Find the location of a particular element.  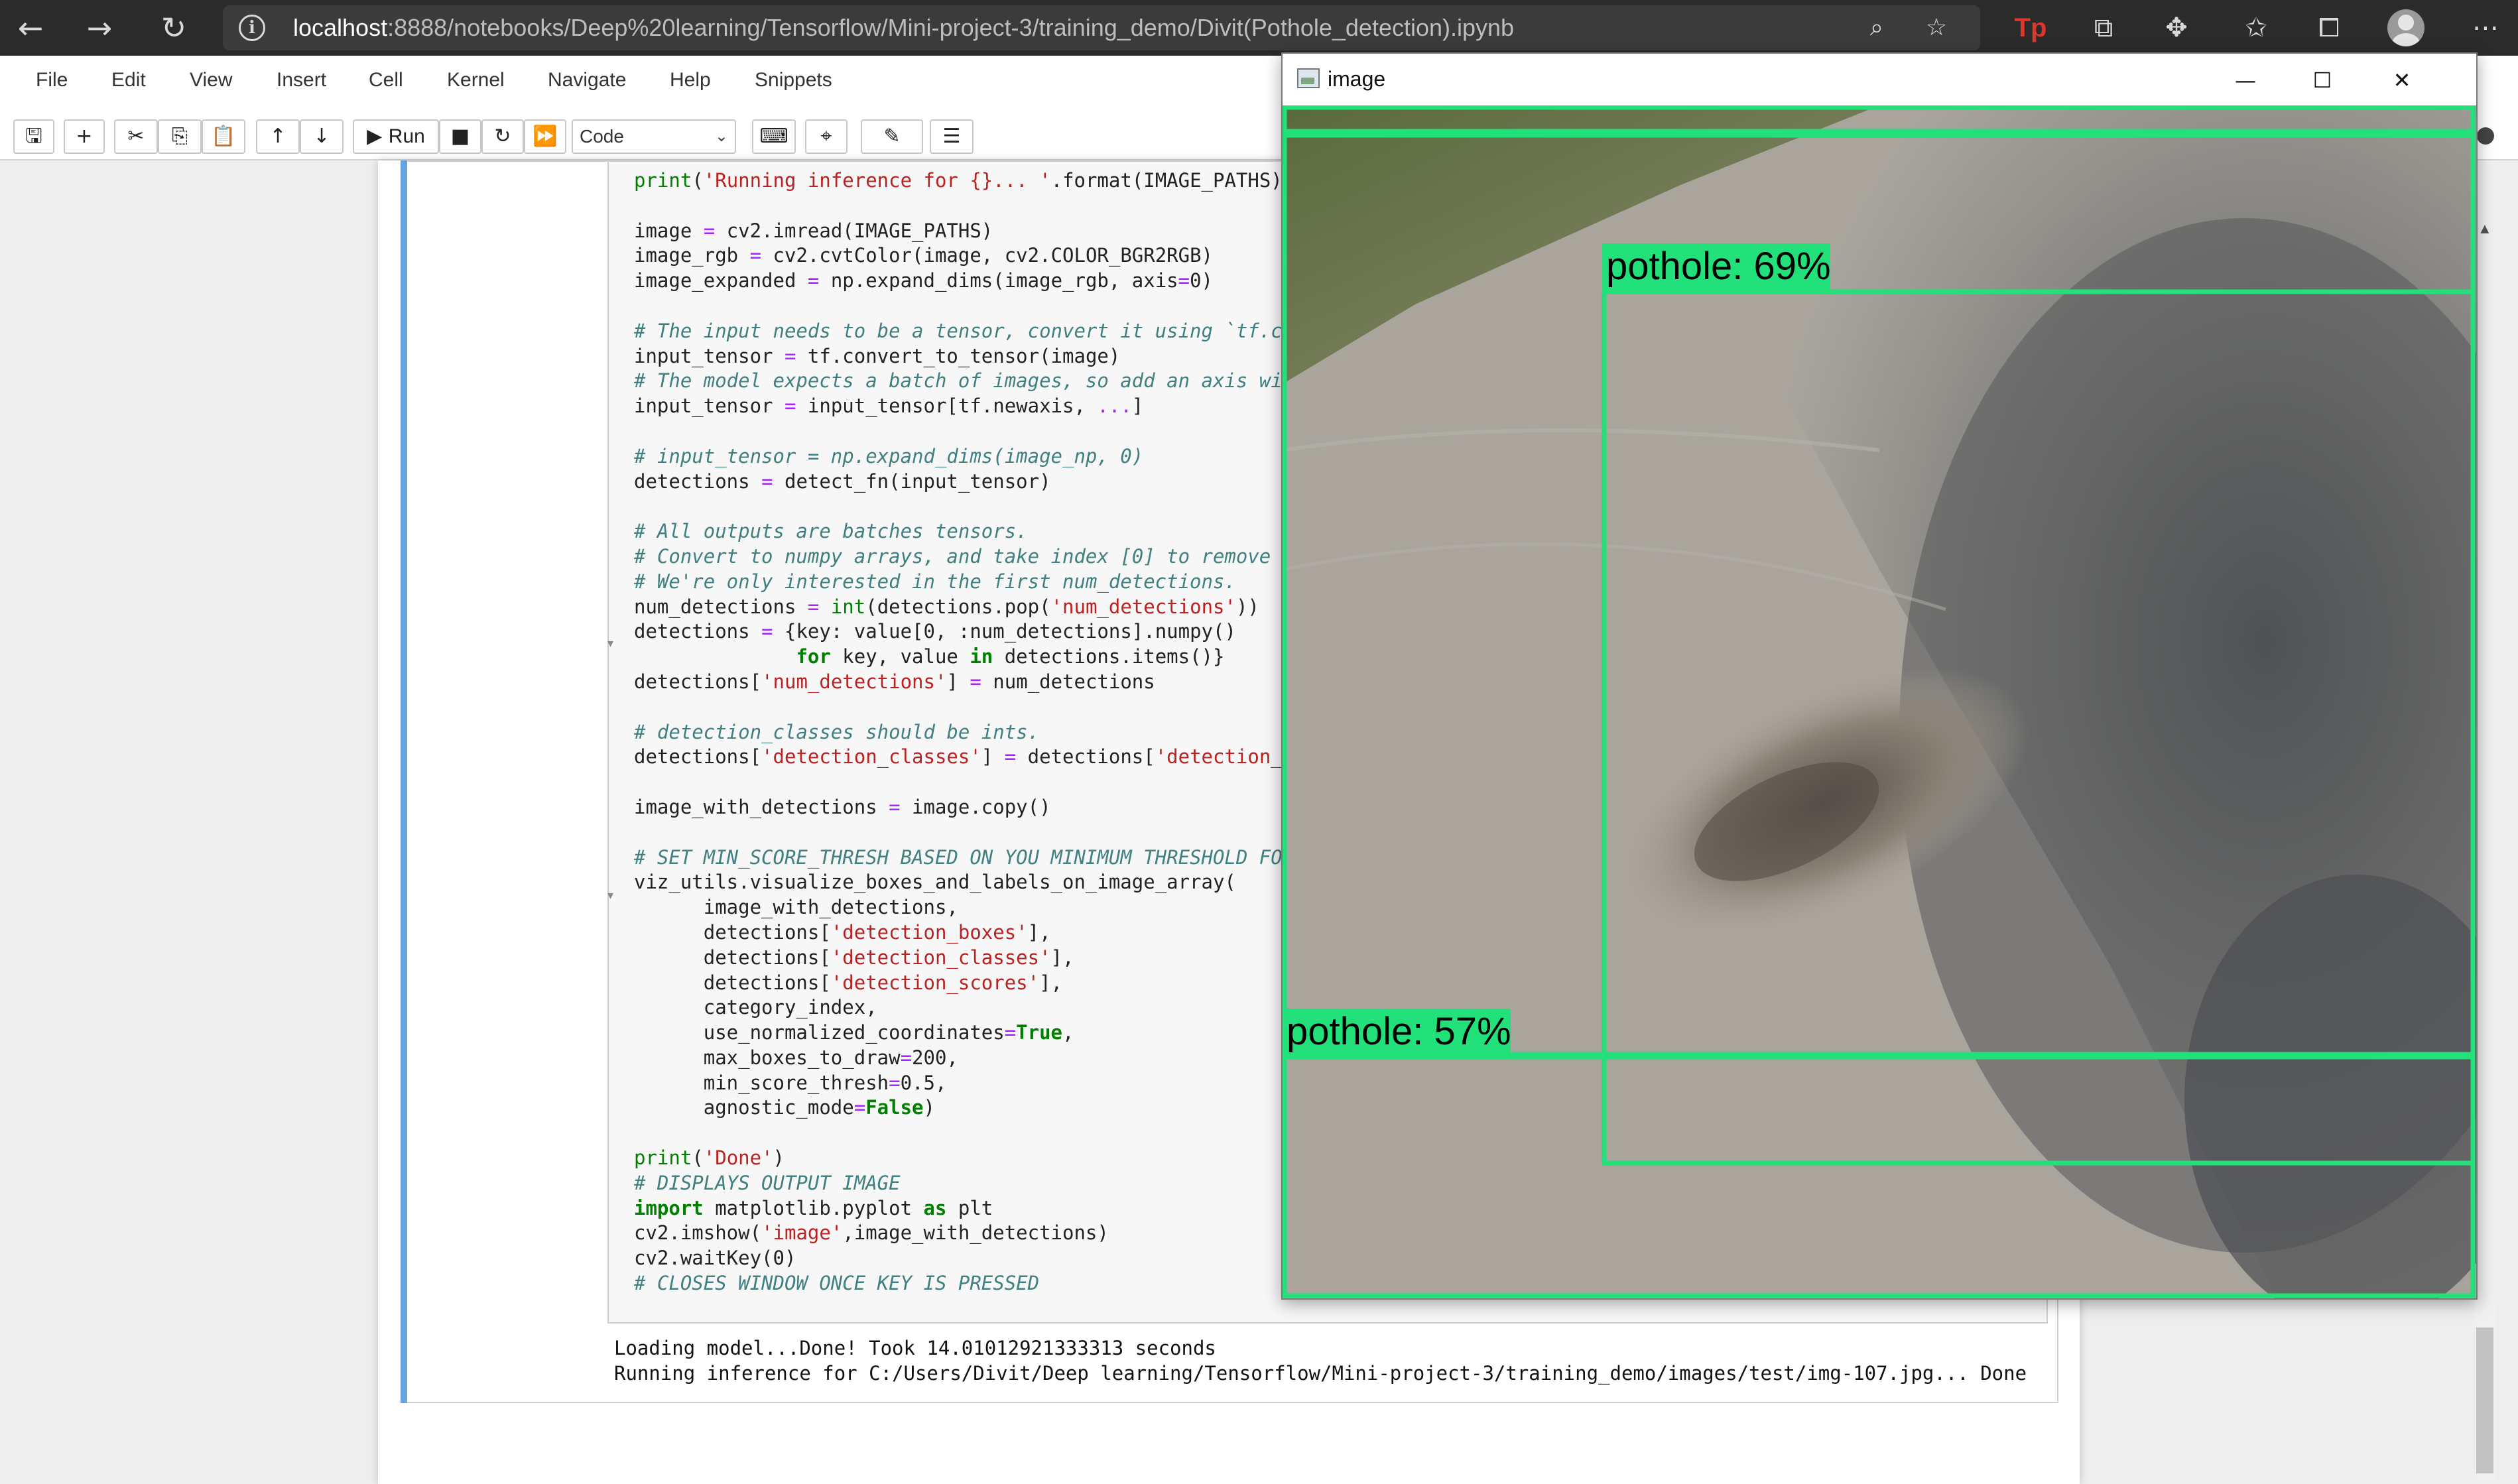

move-up-icon: ↑ is located at coordinates (278, 136).